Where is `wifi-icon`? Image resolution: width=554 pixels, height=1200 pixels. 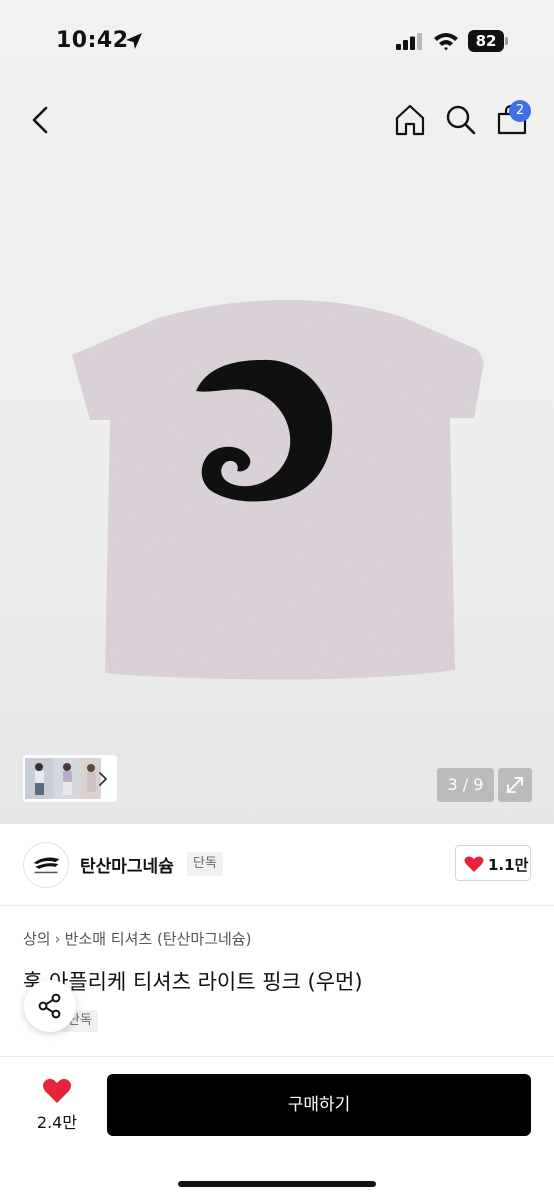 wifi-icon is located at coordinates (446, 42).